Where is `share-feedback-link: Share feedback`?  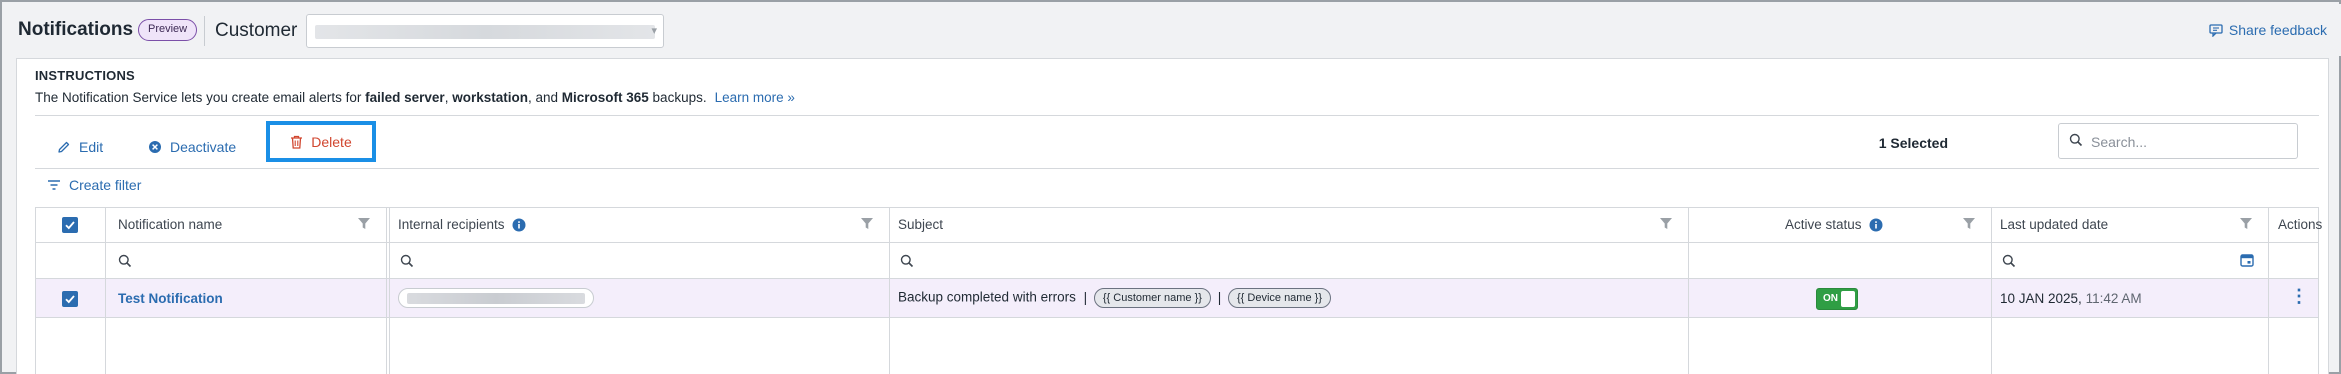 share-feedback-link: Share feedback is located at coordinates (2268, 30).